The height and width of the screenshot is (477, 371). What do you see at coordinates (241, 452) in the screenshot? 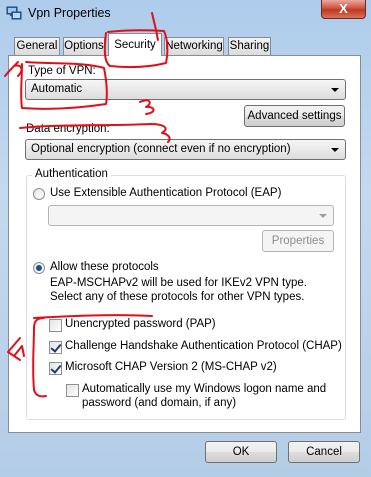
I see `ok-button: OK` at bounding box center [241, 452].